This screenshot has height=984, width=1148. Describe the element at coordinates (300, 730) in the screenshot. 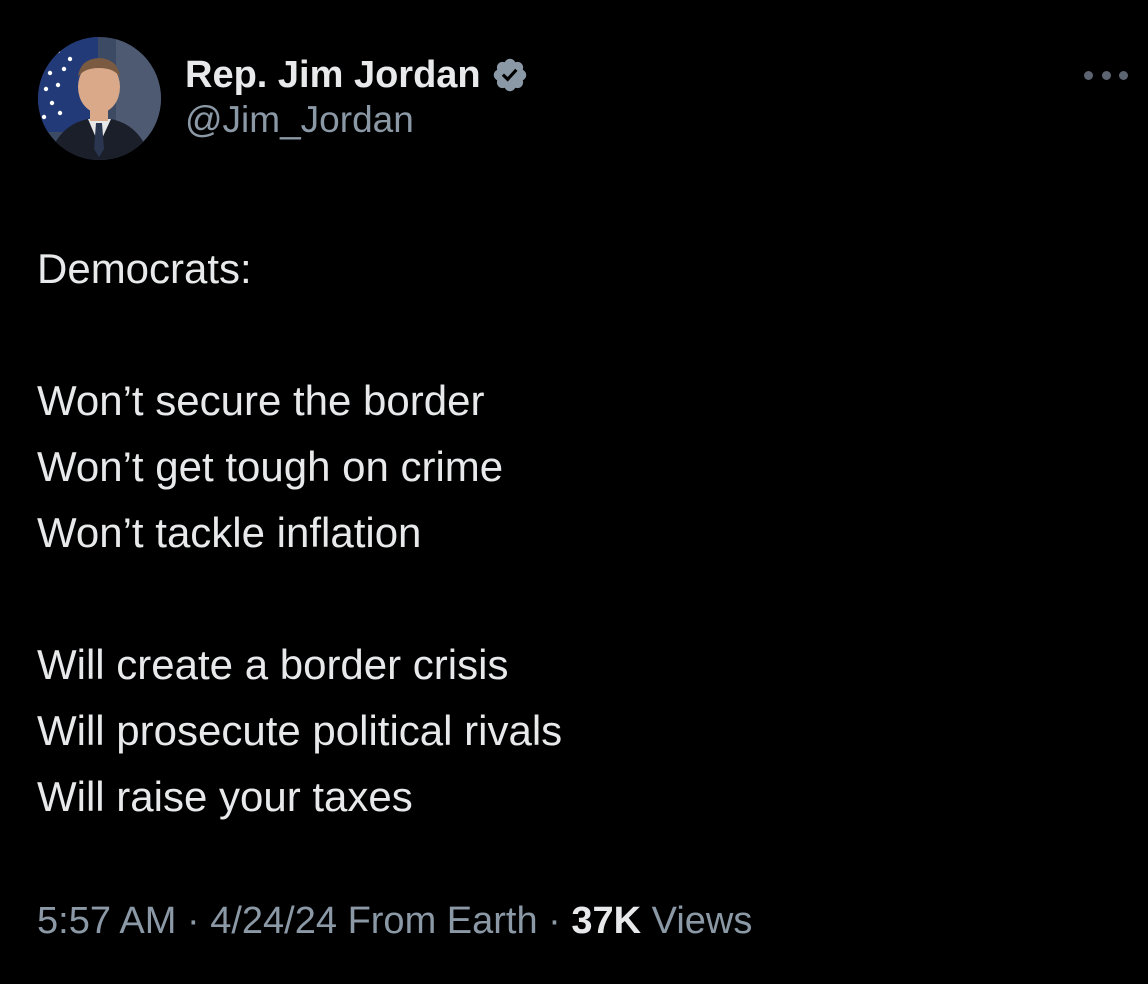

I see `tweet-line: Will prosecute political rivals` at that location.